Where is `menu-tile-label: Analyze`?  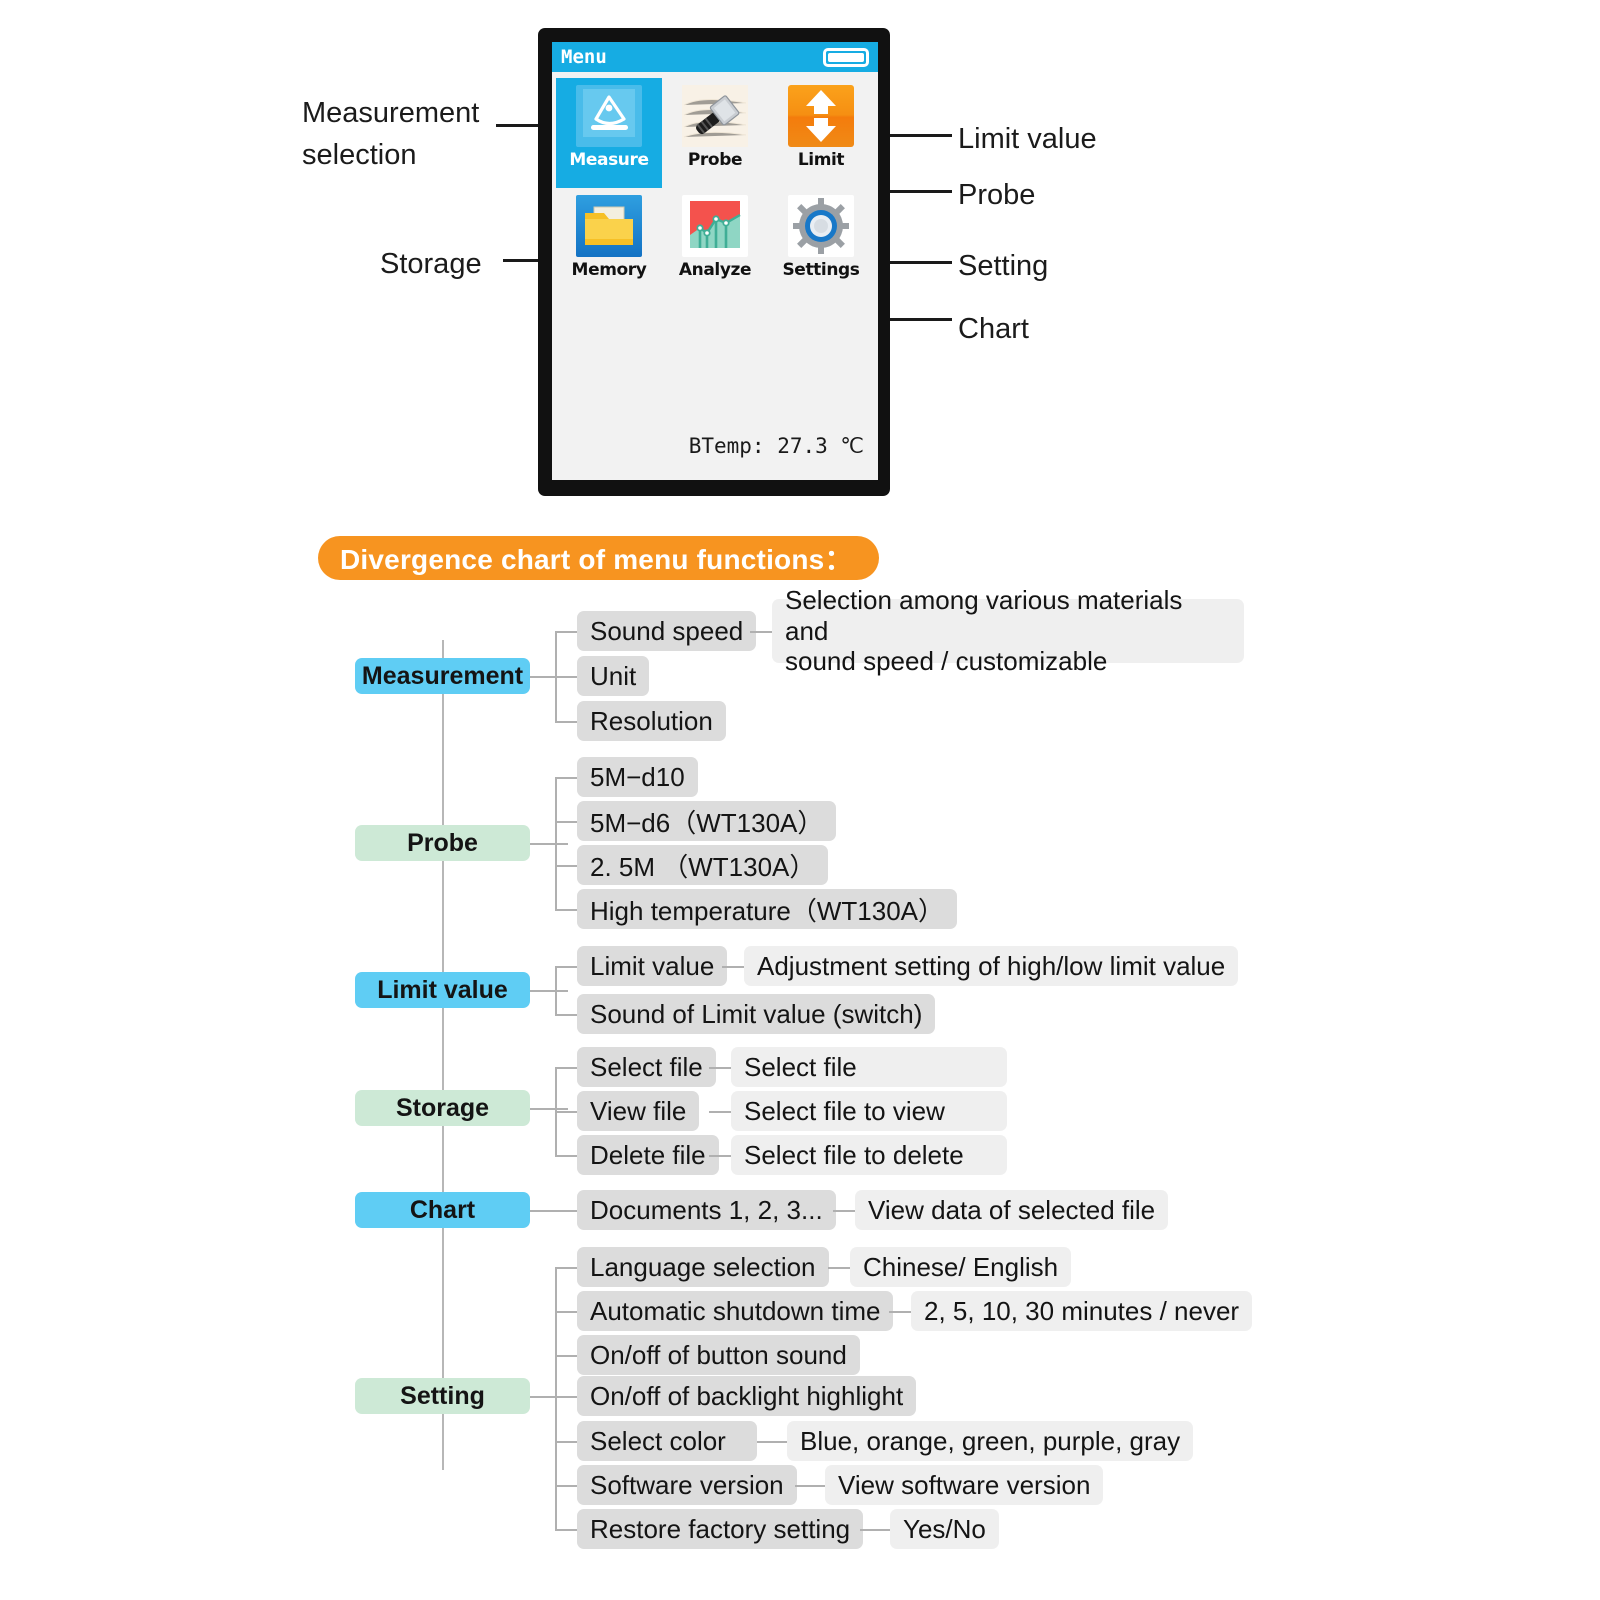 menu-tile-label: Analyze is located at coordinates (715, 270).